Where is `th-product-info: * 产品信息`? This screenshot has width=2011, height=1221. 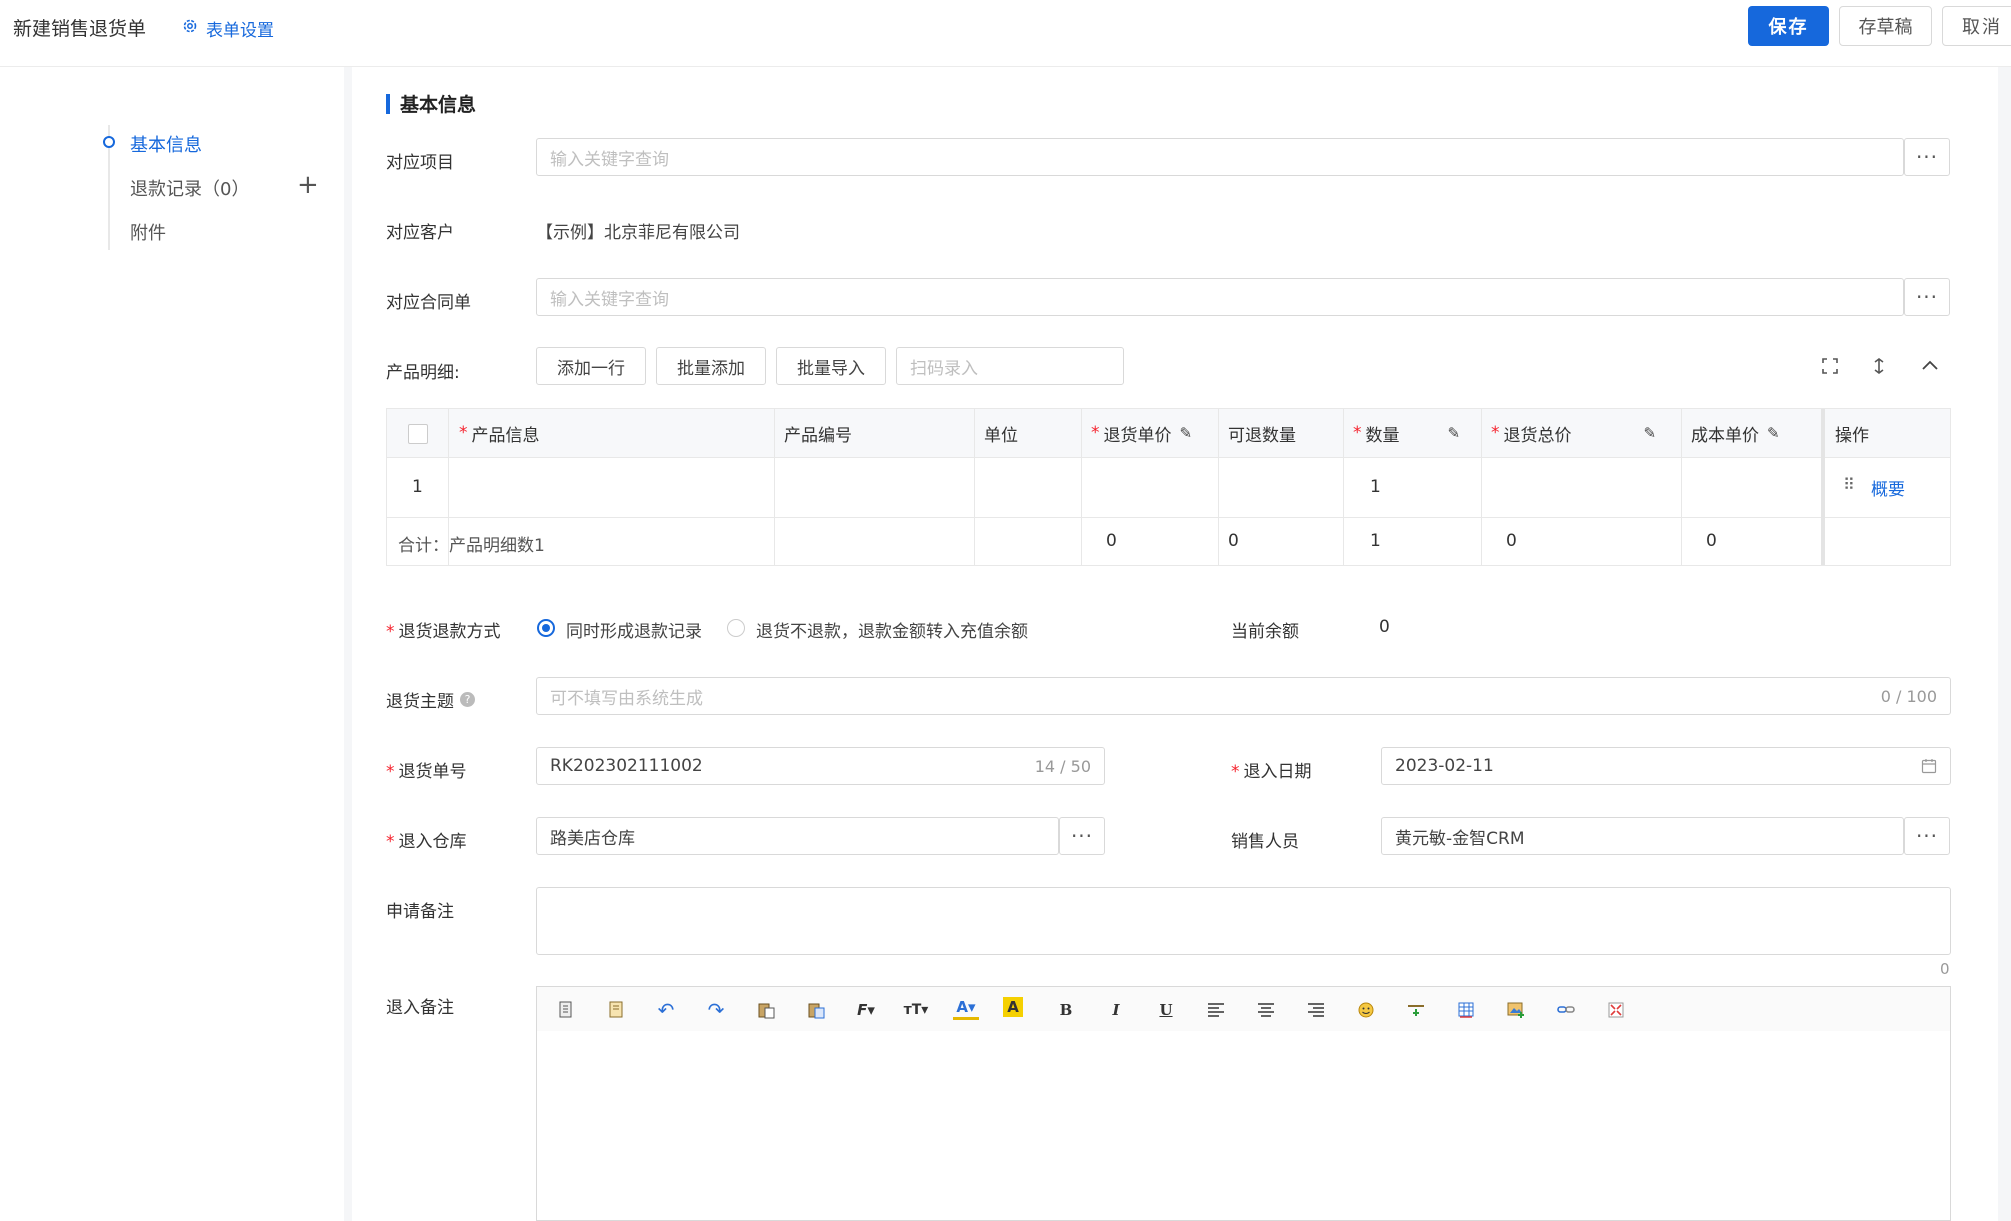 th-product-info: * 产品信息 is located at coordinates (499, 434).